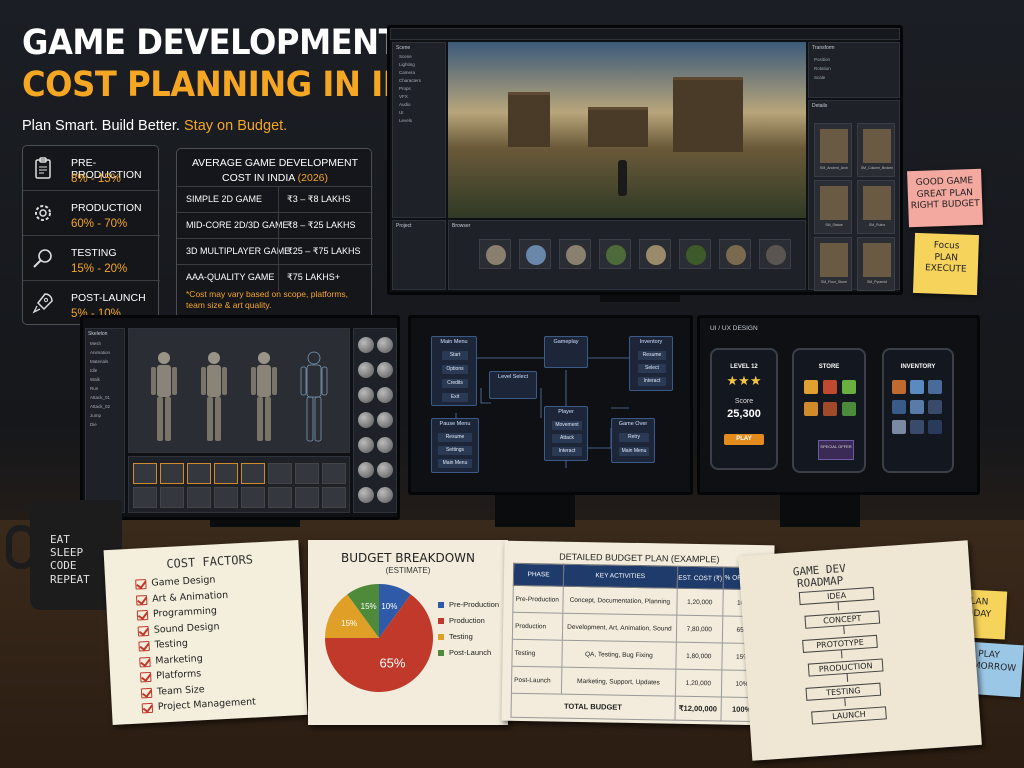 The height and width of the screenshot is (768, 1024). Describe the element at coordinates (876, 150) in the screenshot. I see `asset-thumbnail: SM_Column_Broken` at that location.